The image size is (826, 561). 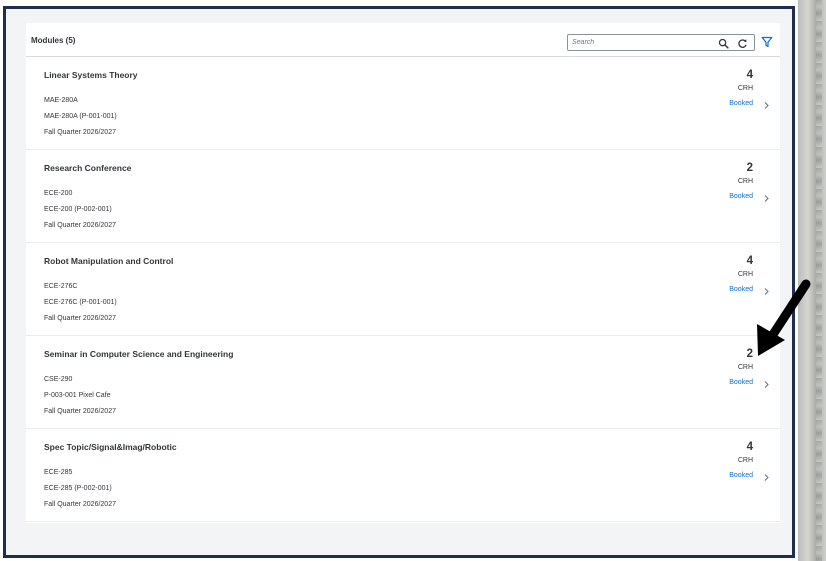 What do you see at coordinates (61, 100) in the screenshot?
I see `module-code: MAE-280A` at bounding box center [61, 100].